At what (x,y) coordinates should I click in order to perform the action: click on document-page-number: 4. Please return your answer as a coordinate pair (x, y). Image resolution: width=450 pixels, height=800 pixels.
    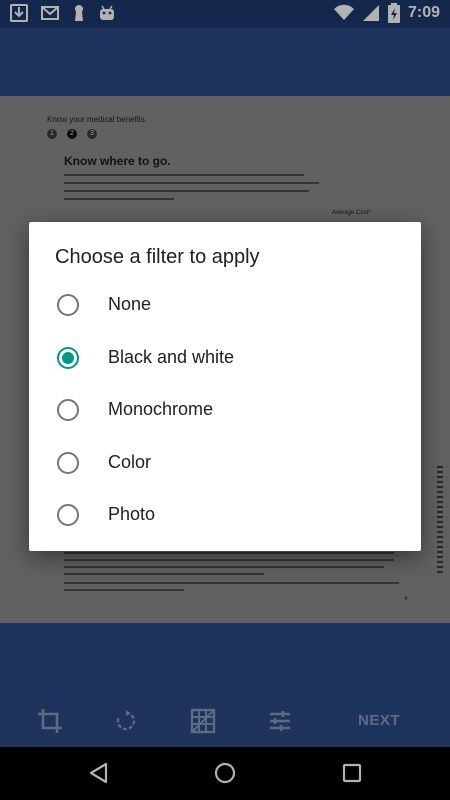
    Looking at the image, I should click on (406, 599).